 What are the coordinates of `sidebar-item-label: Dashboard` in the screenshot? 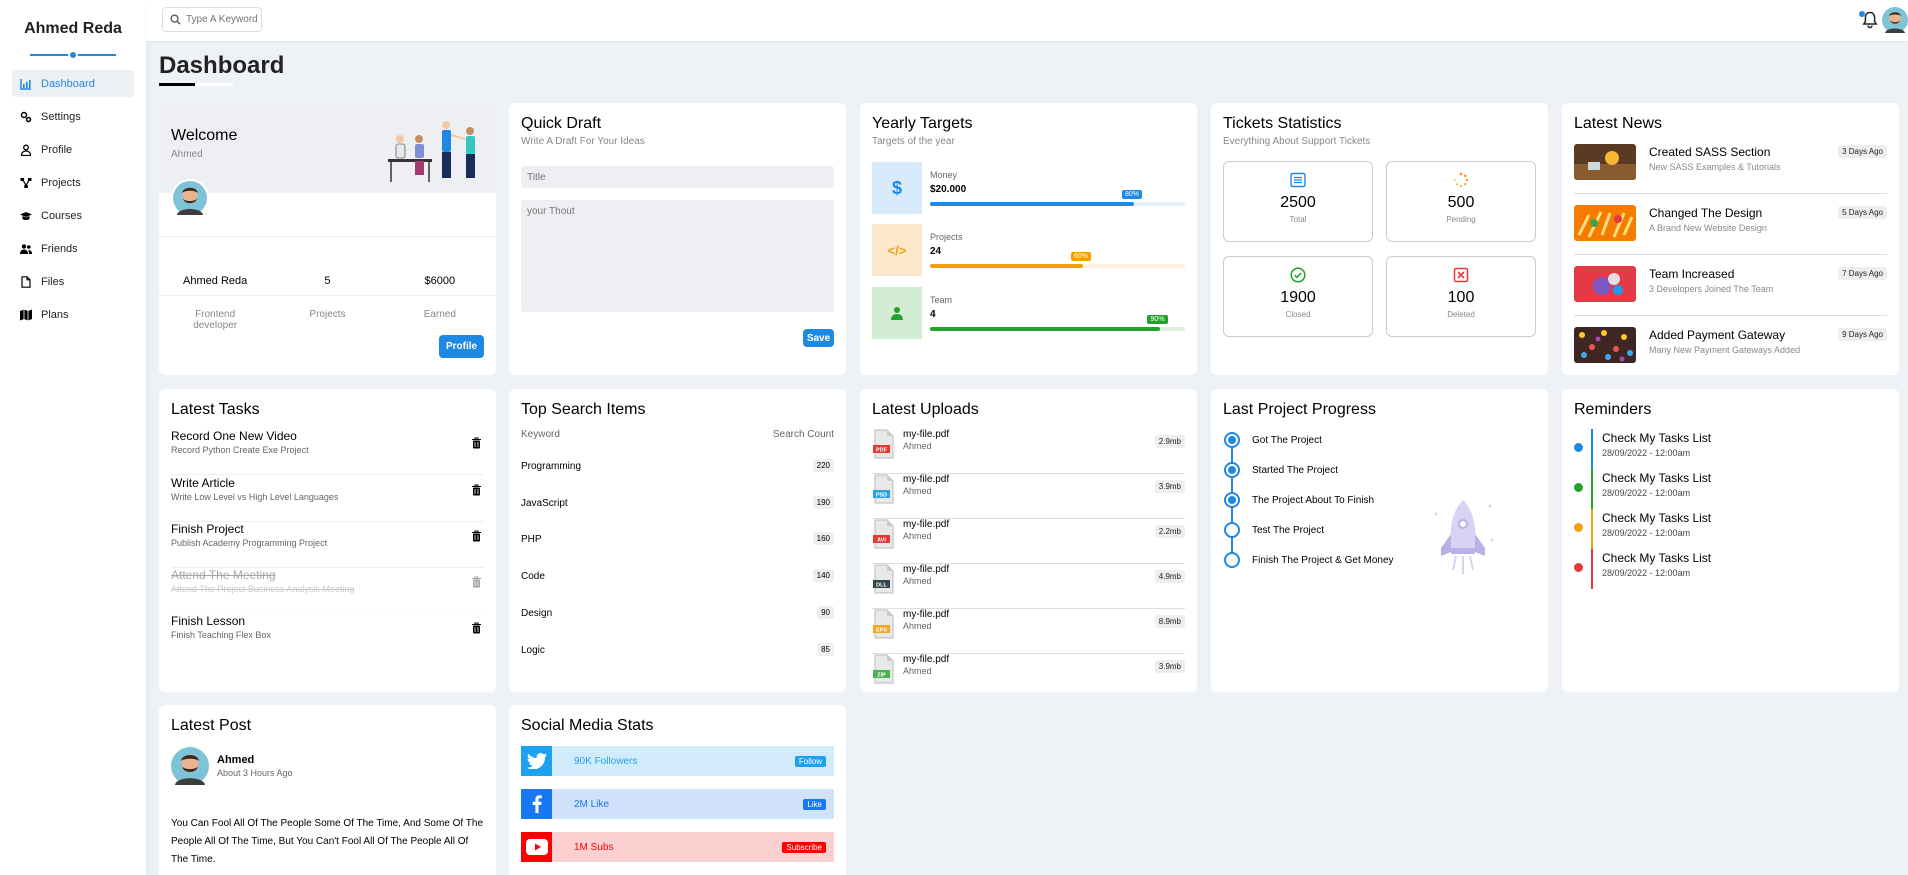 It's located at (68, 83).